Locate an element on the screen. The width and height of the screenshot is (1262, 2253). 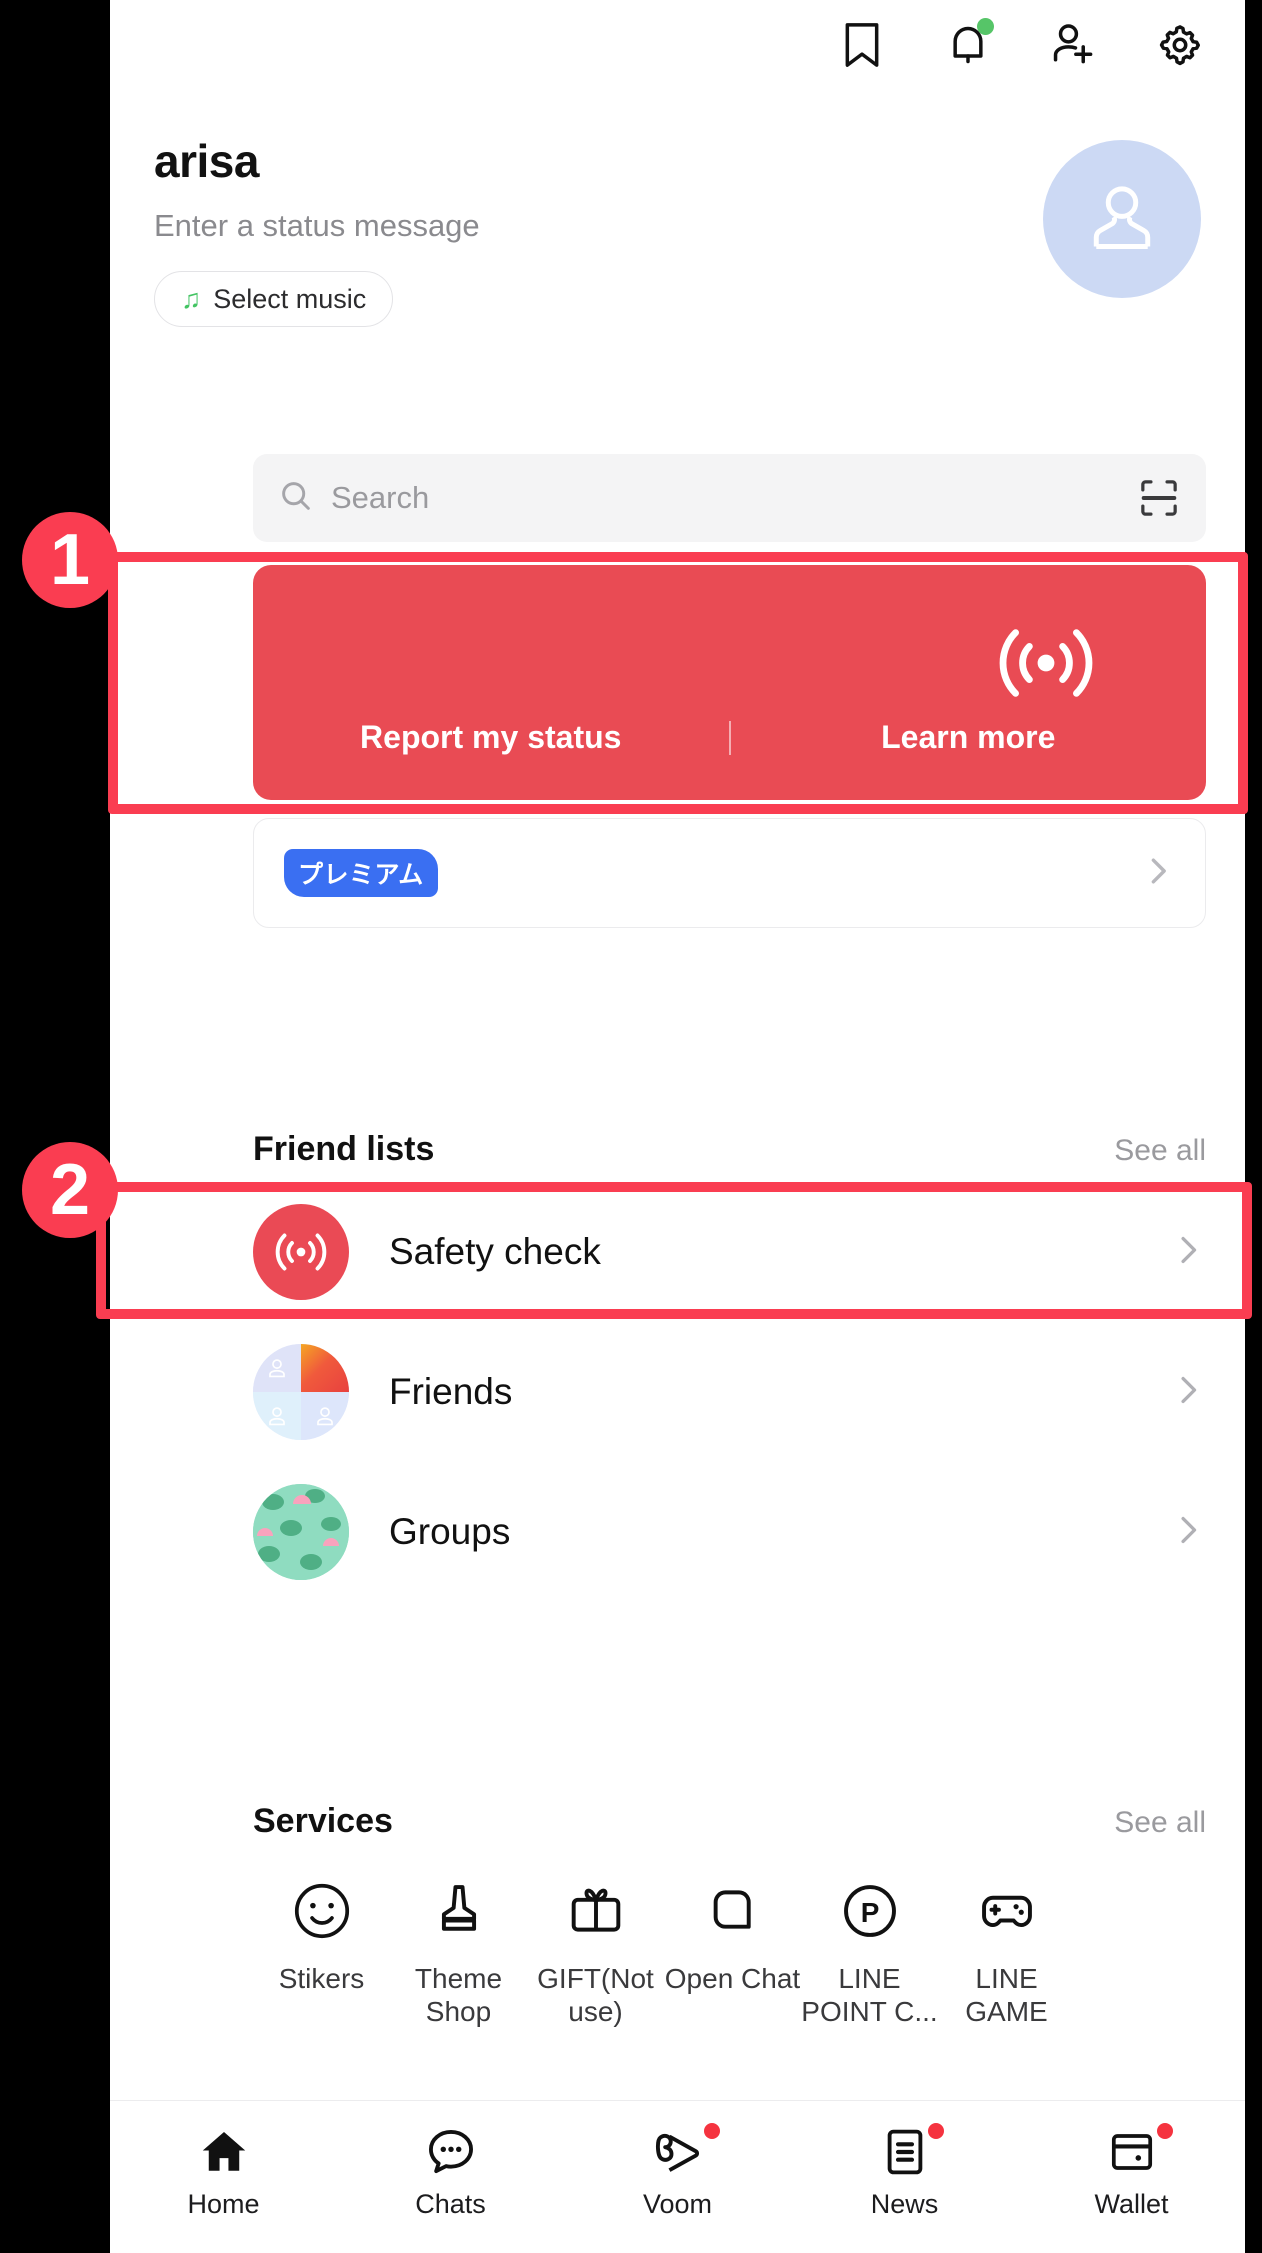
select-music-button: ♫ Select music is located at coordinates (274, 299).